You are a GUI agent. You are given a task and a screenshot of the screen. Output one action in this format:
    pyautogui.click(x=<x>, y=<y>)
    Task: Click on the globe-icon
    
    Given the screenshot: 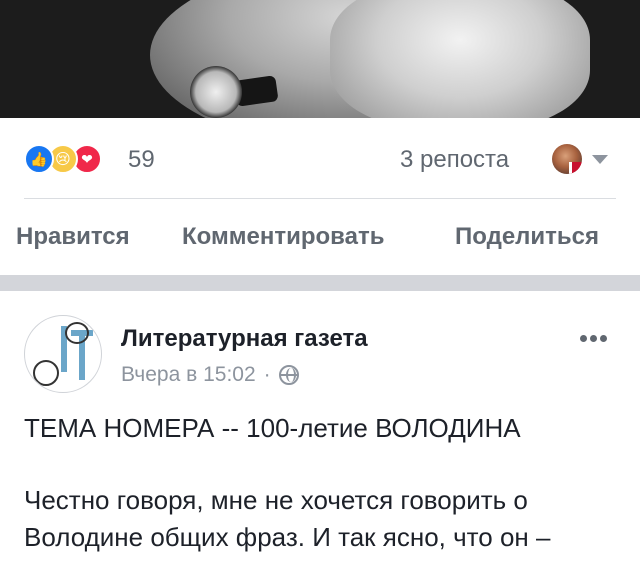 What is the action you would take?
    pyautogui.click(x=288, y=375)
    